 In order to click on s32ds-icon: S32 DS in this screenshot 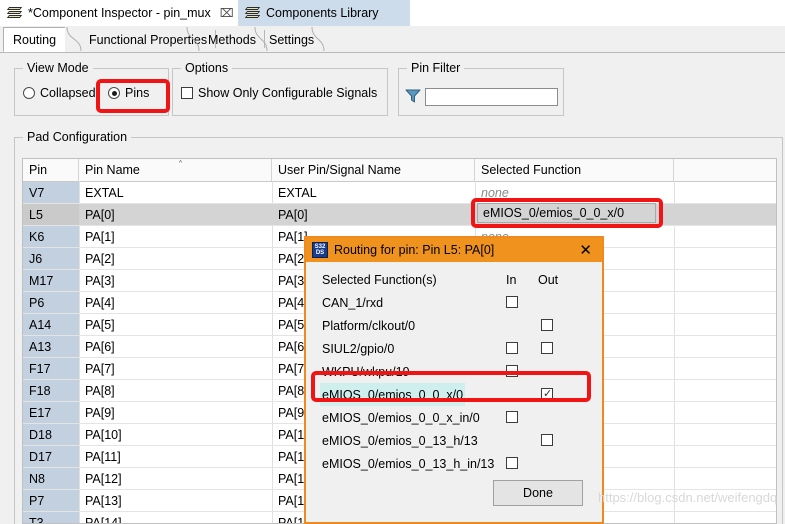, I will do `click(320, 250)`.